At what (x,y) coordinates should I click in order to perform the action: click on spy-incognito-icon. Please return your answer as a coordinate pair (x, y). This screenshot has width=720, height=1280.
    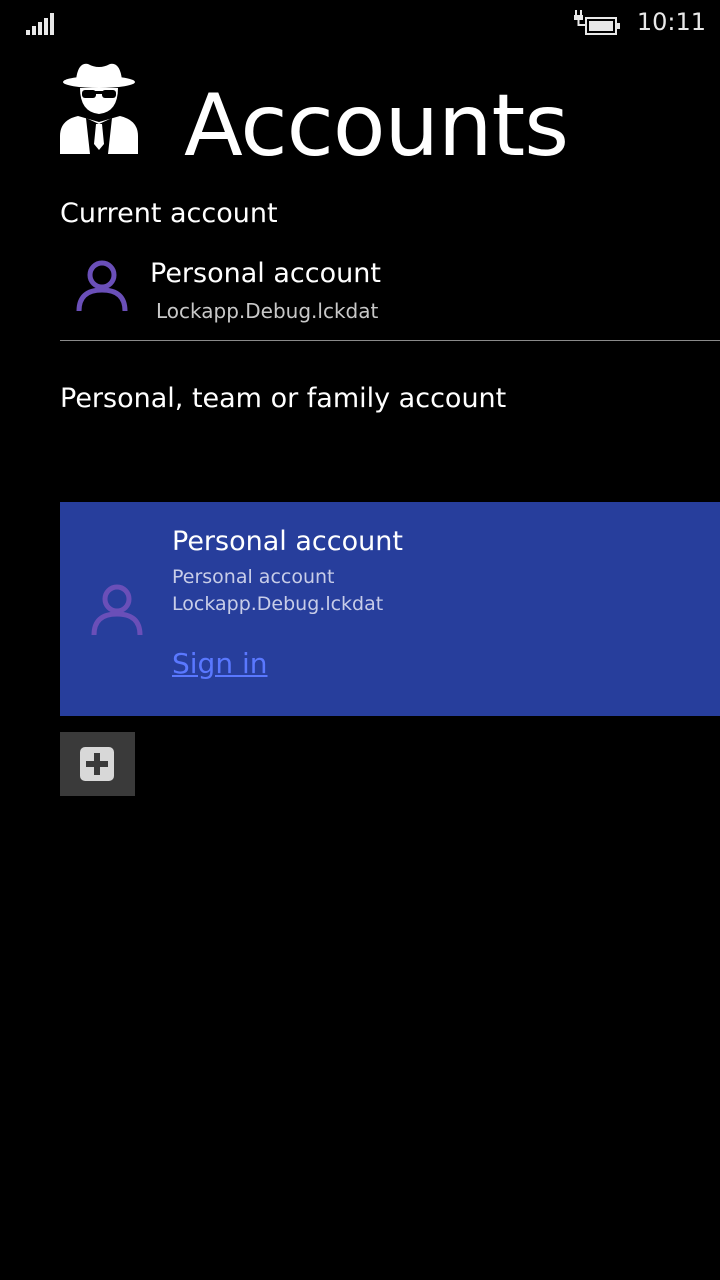
    Looking at the image, I should click on (99, 108).